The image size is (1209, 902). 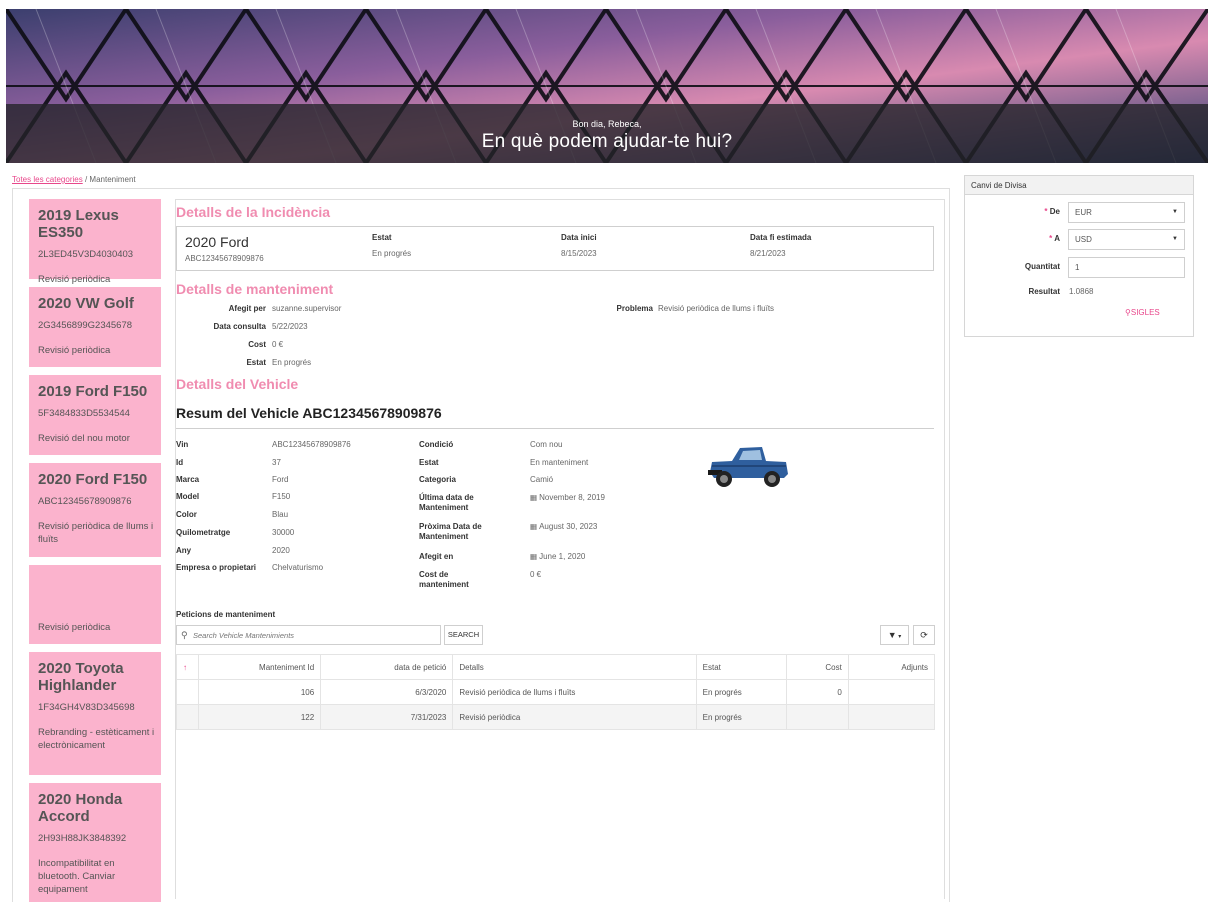 What do you see at coordinates (1044, 291) in the screenshot?
I see `result-label: Resultat` at bounding box center [1044, 291].